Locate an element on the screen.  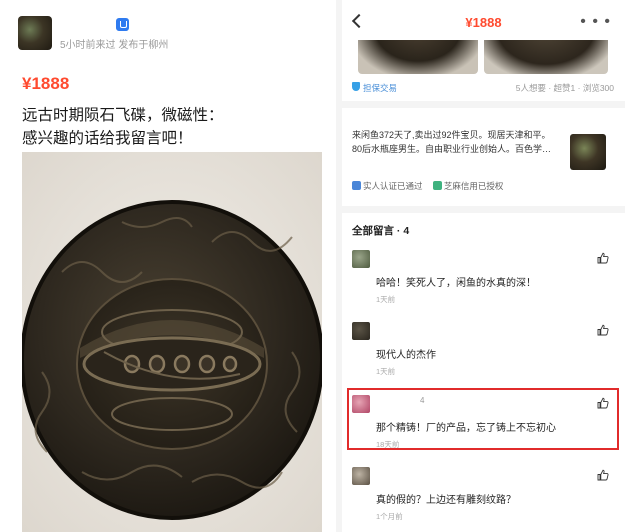
comment-text: 那个精铸！厂的产品，忘了铸上不忘初心 is located at coordinates (466, 428).